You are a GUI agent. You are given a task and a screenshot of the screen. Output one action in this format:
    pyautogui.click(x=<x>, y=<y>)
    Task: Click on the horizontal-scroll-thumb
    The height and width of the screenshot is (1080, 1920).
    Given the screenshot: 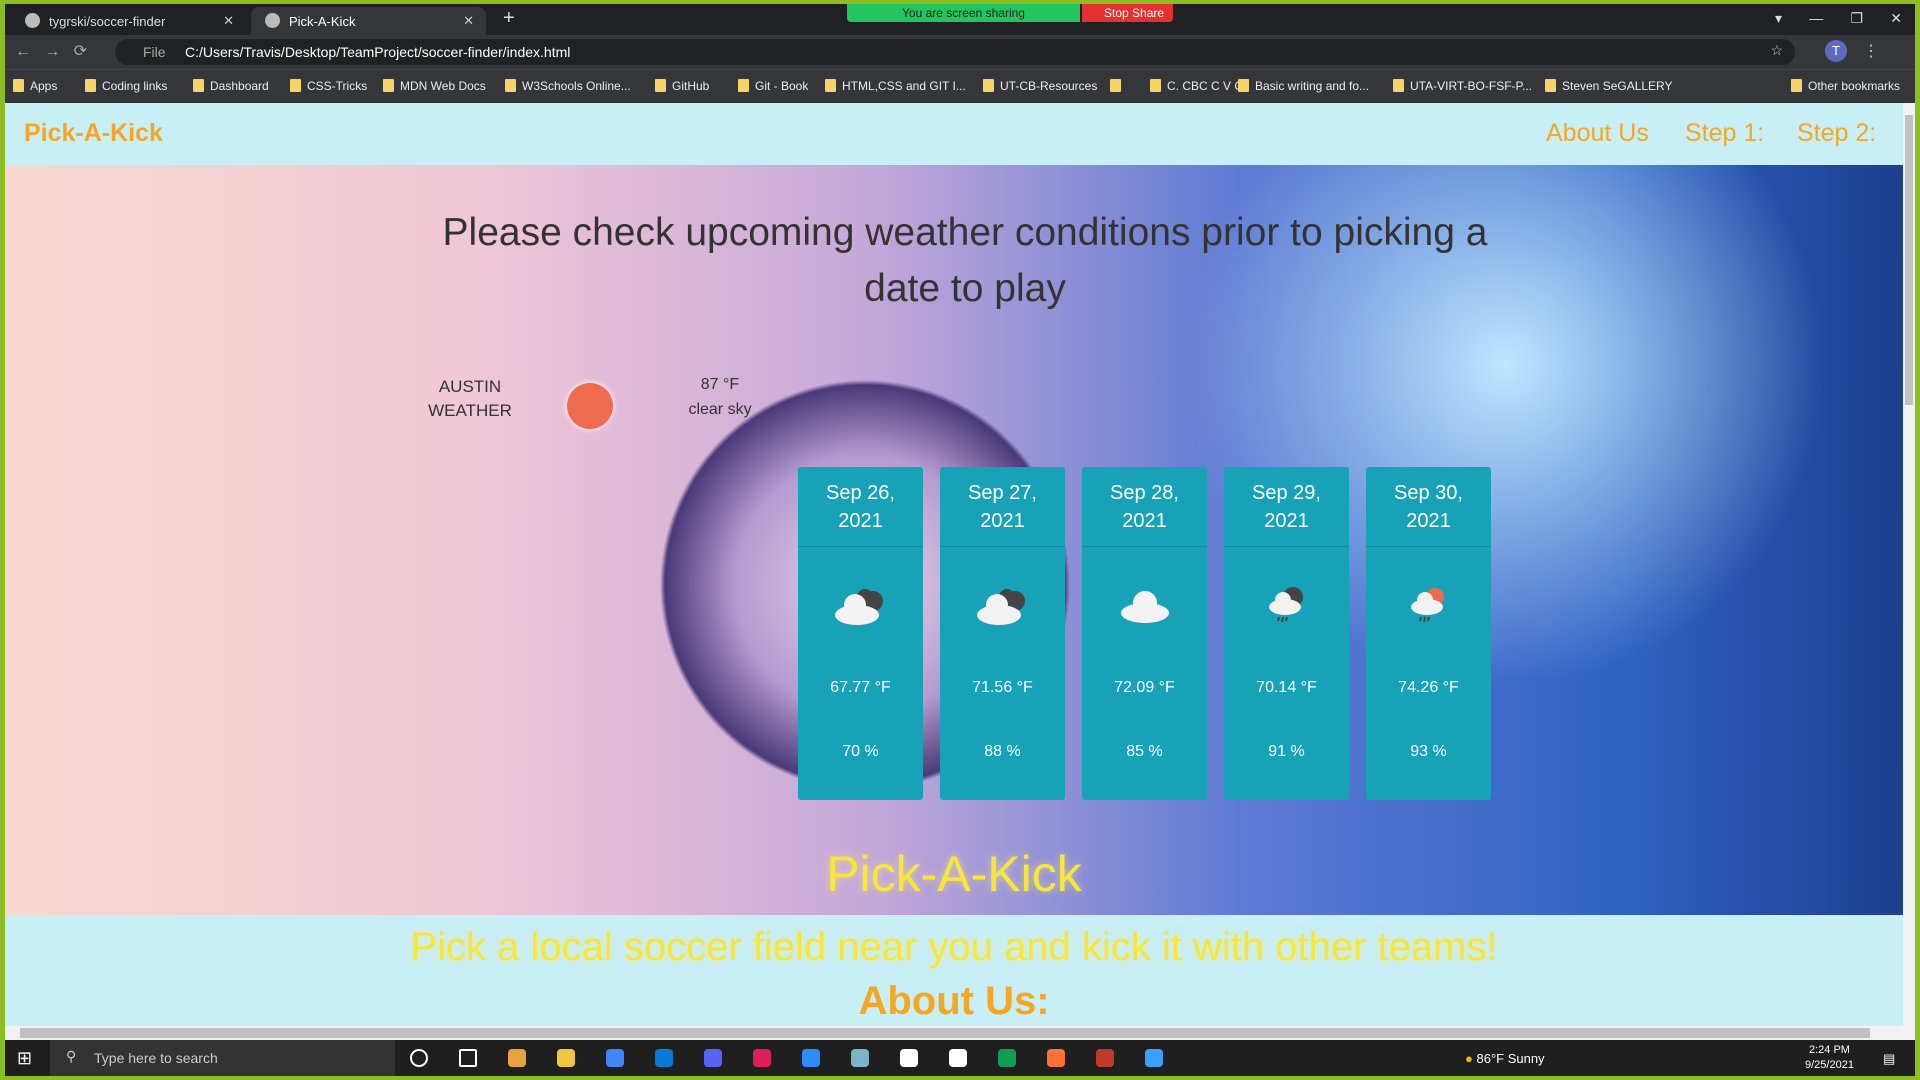 What is the action you would take?
    pyautogui.click(x=945, y=1033)
    